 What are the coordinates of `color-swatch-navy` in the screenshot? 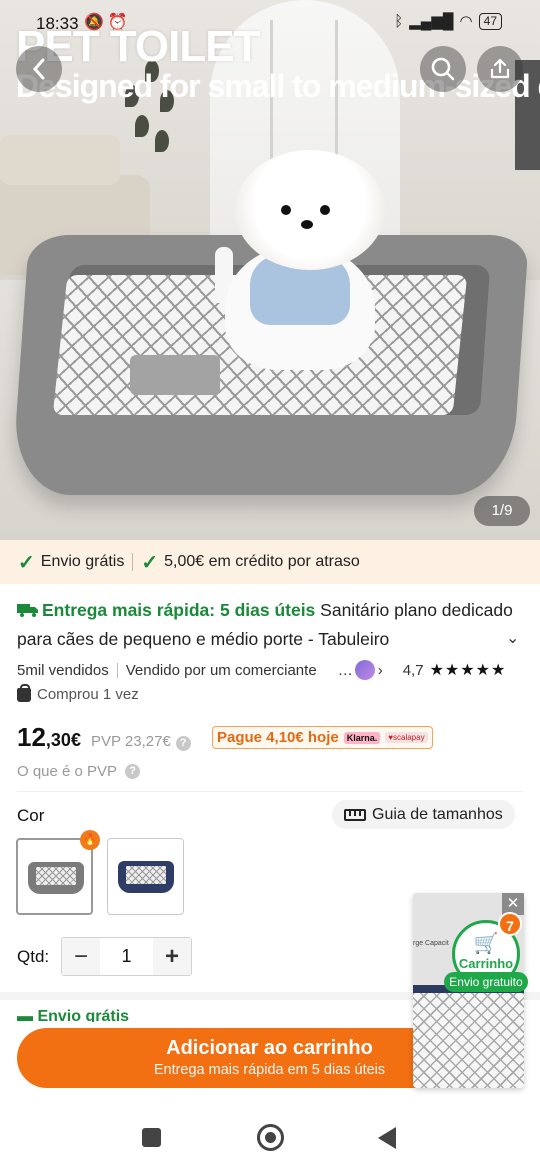 It's located at (145, 876).